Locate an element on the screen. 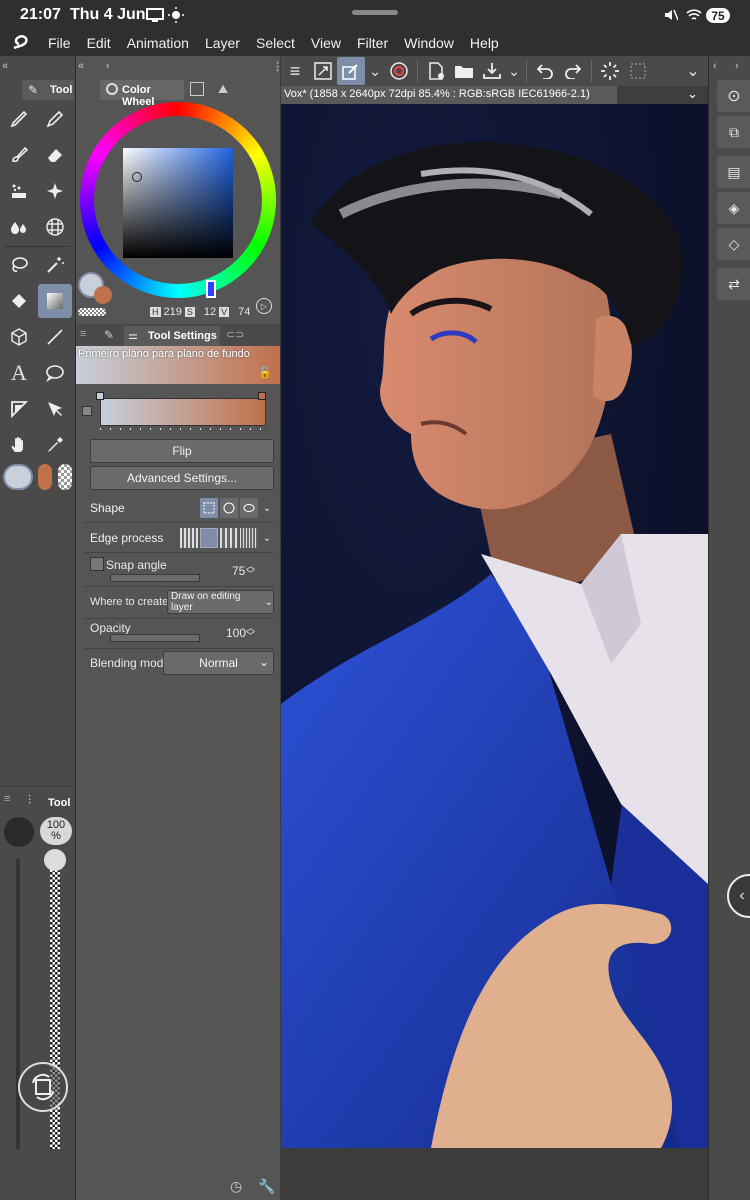 This screenshot has width=750, height=1200. snap-angle-value: 75 is located at coordinates (238, 571).